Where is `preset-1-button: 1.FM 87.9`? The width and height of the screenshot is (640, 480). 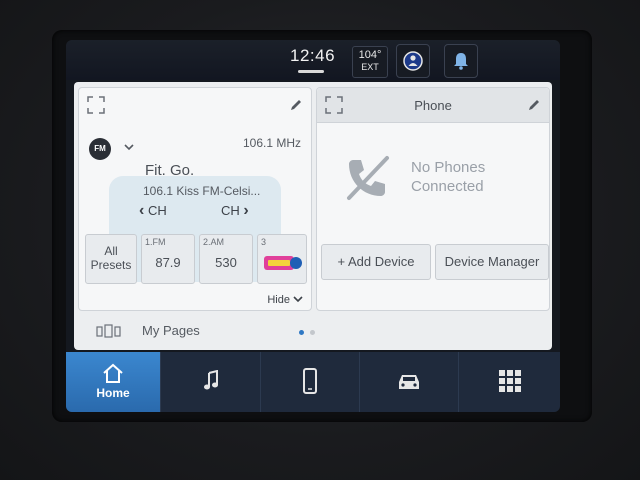 preset-1-button: 1.FM 87.9 is located at coordinates (168, 259).